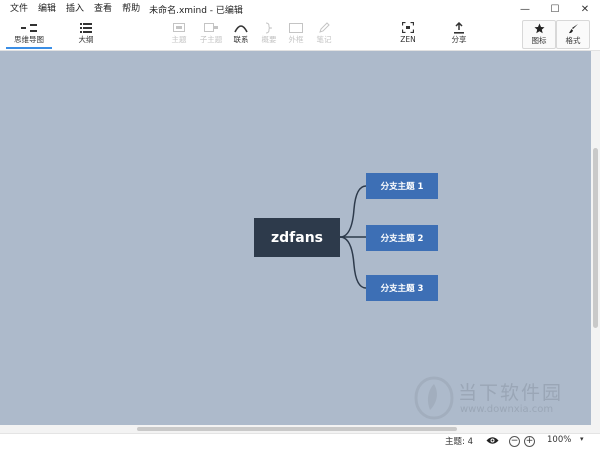 This screenshot has height=449, width=600. Describe the element at coordinates (29, 39) in the screenshot. I see `mindmap-view-label: 思维导图` at that location.